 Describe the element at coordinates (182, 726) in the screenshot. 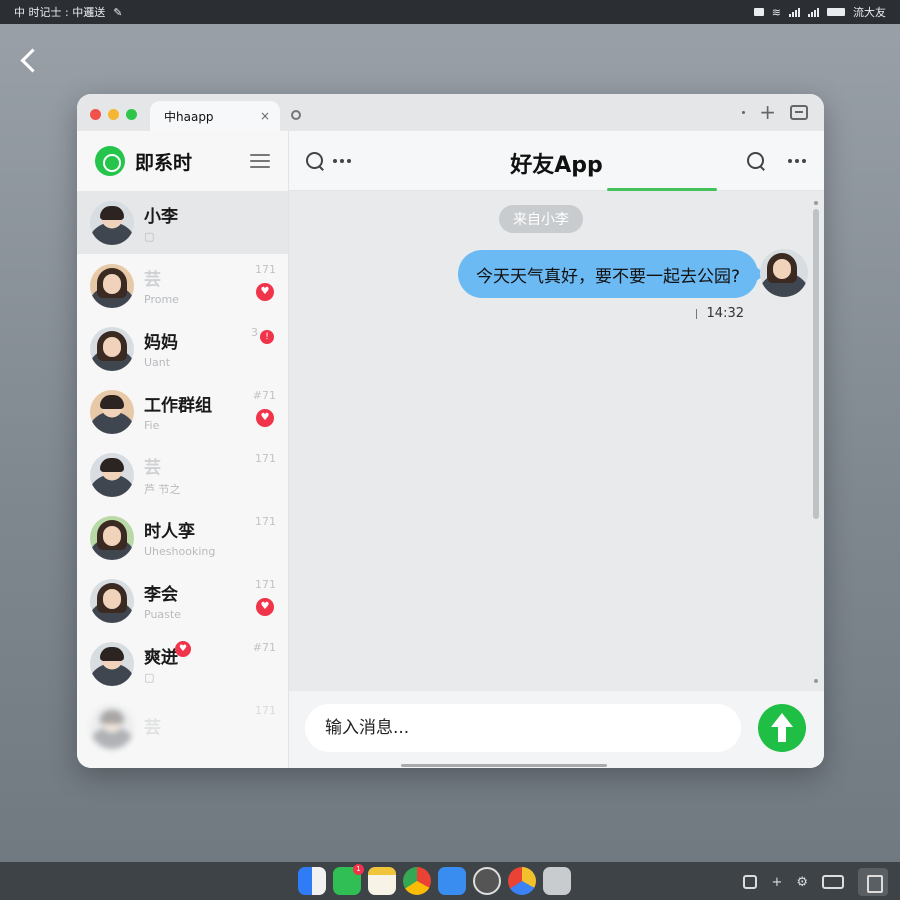

I see `contact-item: 芸 171` at that location.